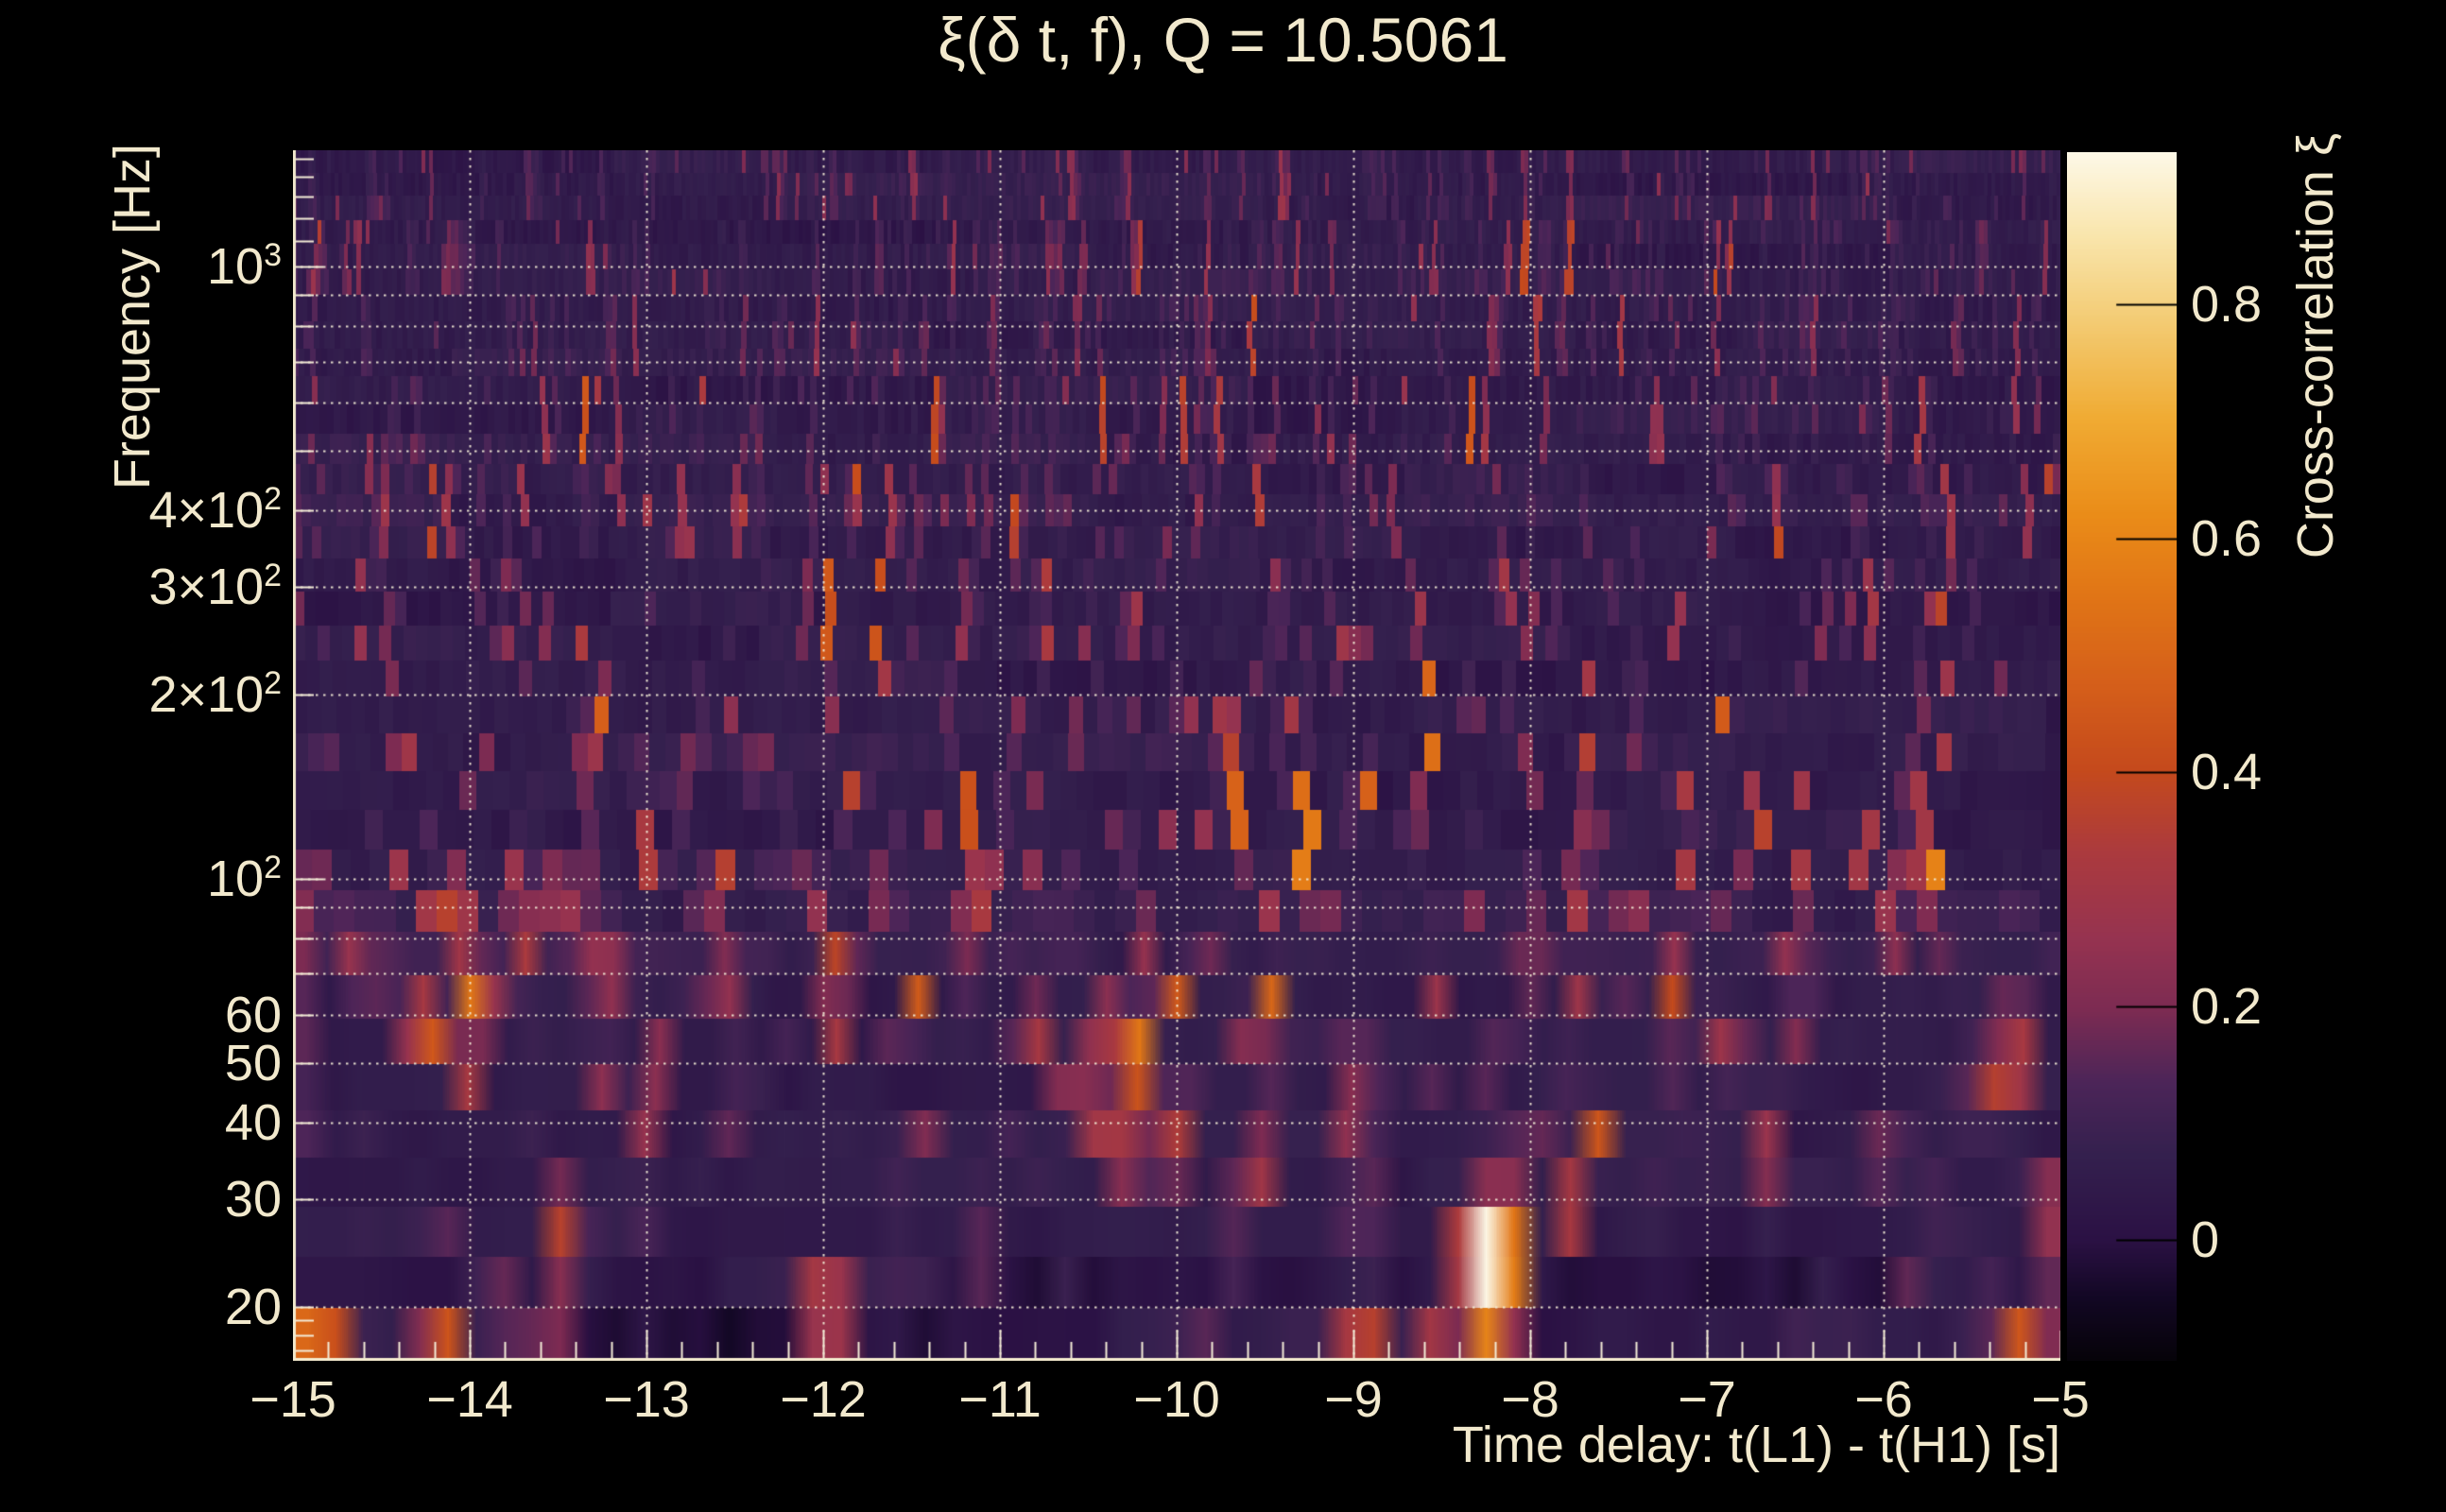  I want to click on y-tick-label: 40, so click(253, 1122).